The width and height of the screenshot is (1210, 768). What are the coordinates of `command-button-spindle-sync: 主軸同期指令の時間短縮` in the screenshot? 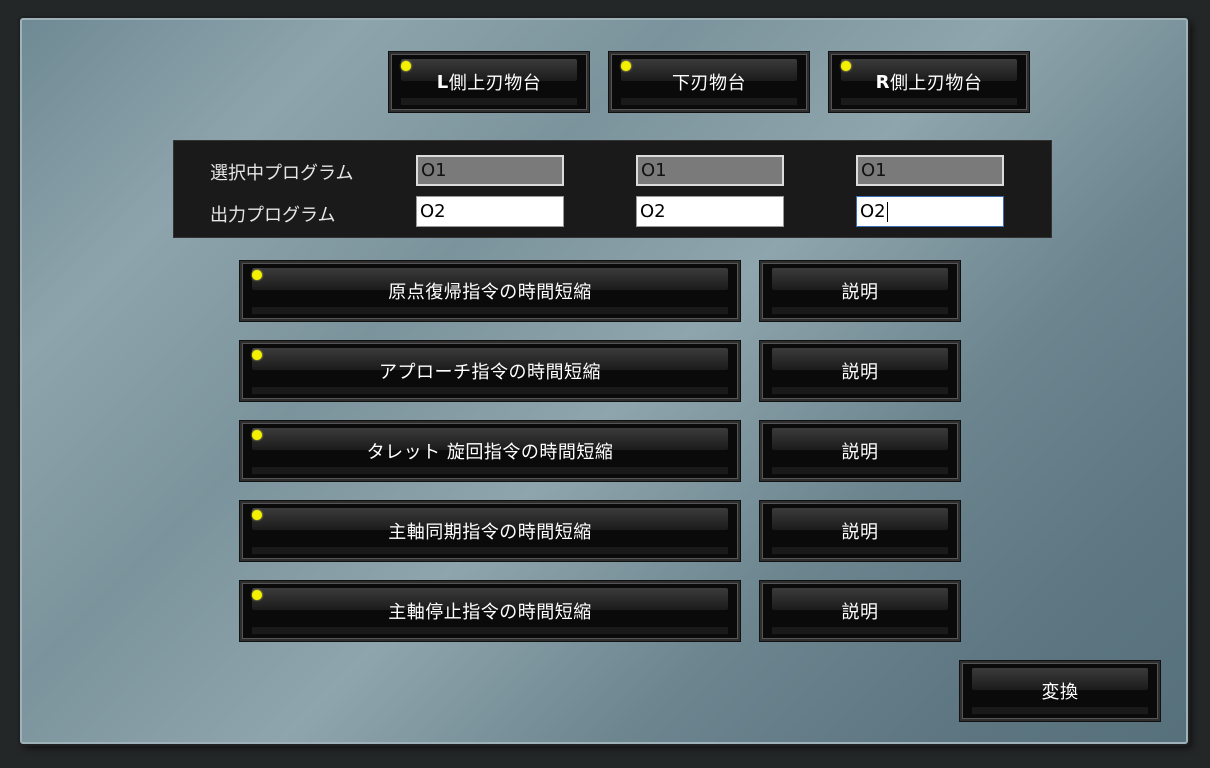 It's located at (490, 531).